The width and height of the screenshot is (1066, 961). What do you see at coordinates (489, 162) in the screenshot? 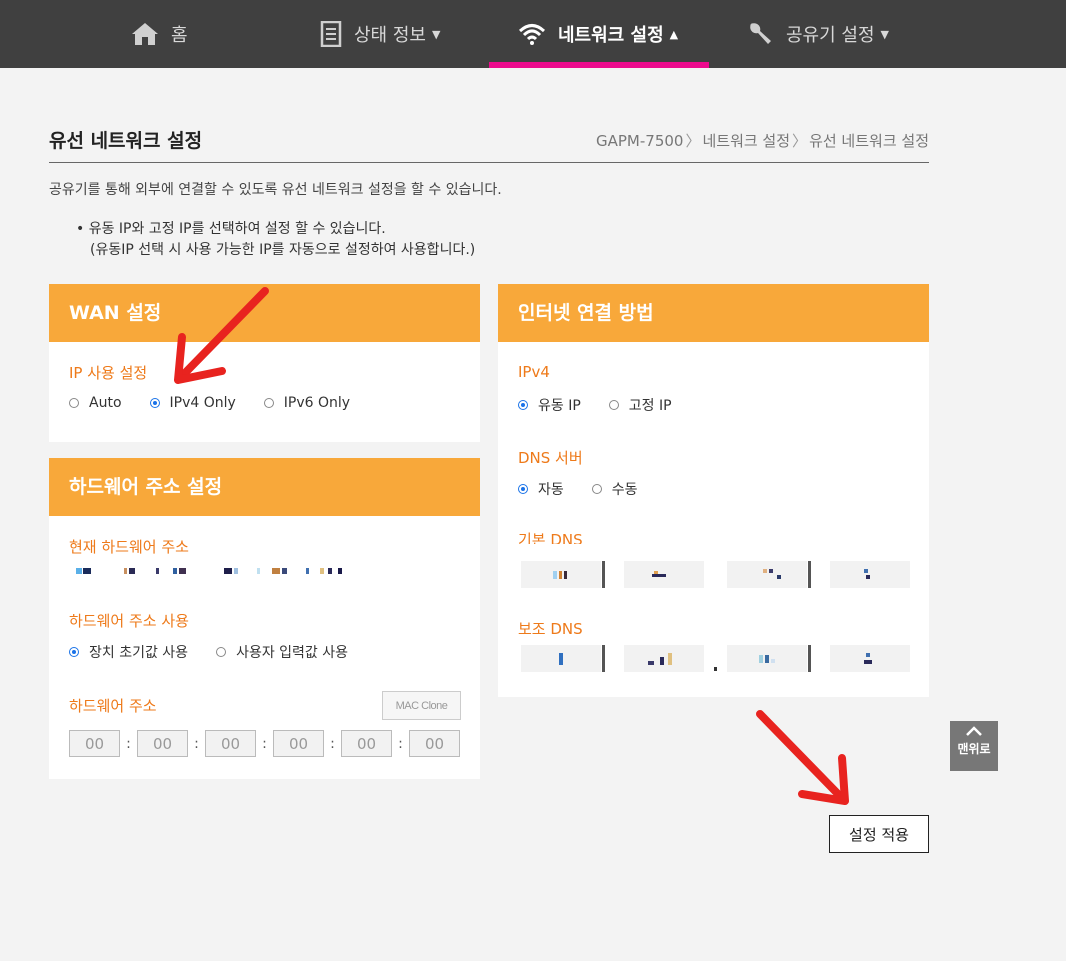
I see `title-divider` at bounding box center [489, 162].